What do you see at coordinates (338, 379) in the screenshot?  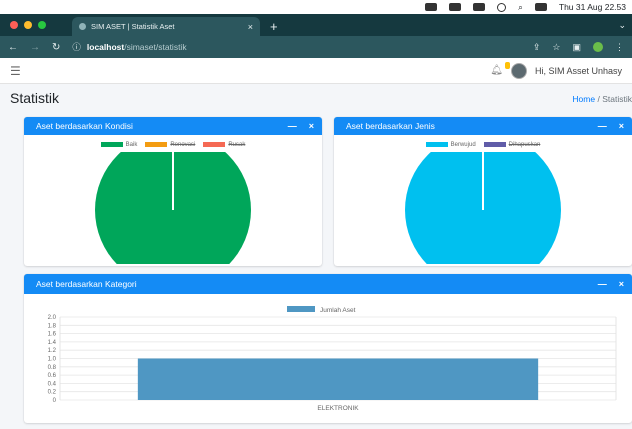 I see `bar-elektronik` at bounding box center [338, 379].